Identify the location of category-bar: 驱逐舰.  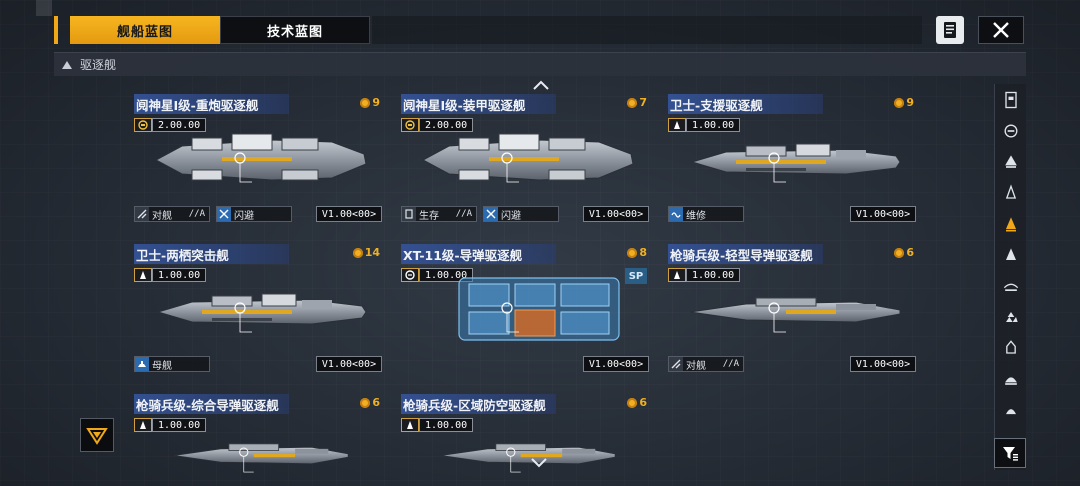
(540, 64).